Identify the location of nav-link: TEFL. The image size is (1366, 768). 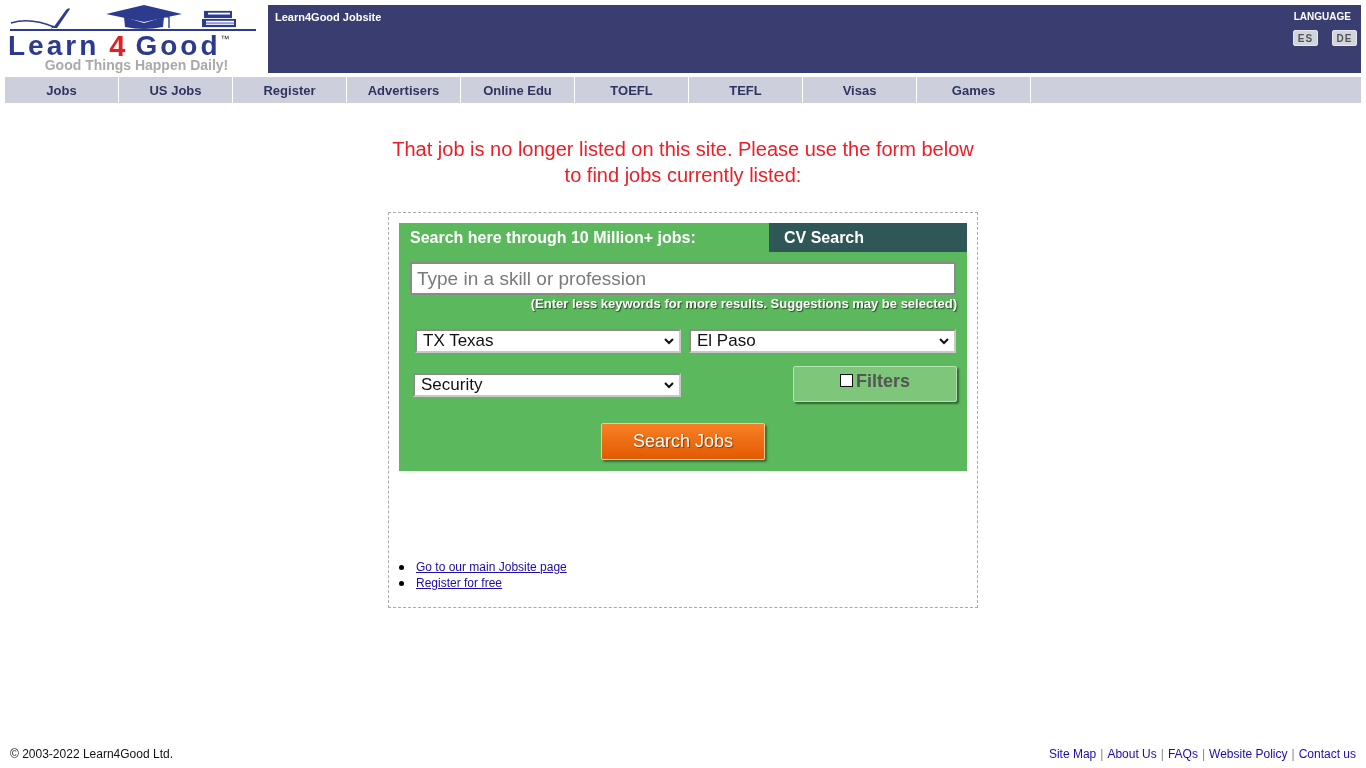
(746, 90).